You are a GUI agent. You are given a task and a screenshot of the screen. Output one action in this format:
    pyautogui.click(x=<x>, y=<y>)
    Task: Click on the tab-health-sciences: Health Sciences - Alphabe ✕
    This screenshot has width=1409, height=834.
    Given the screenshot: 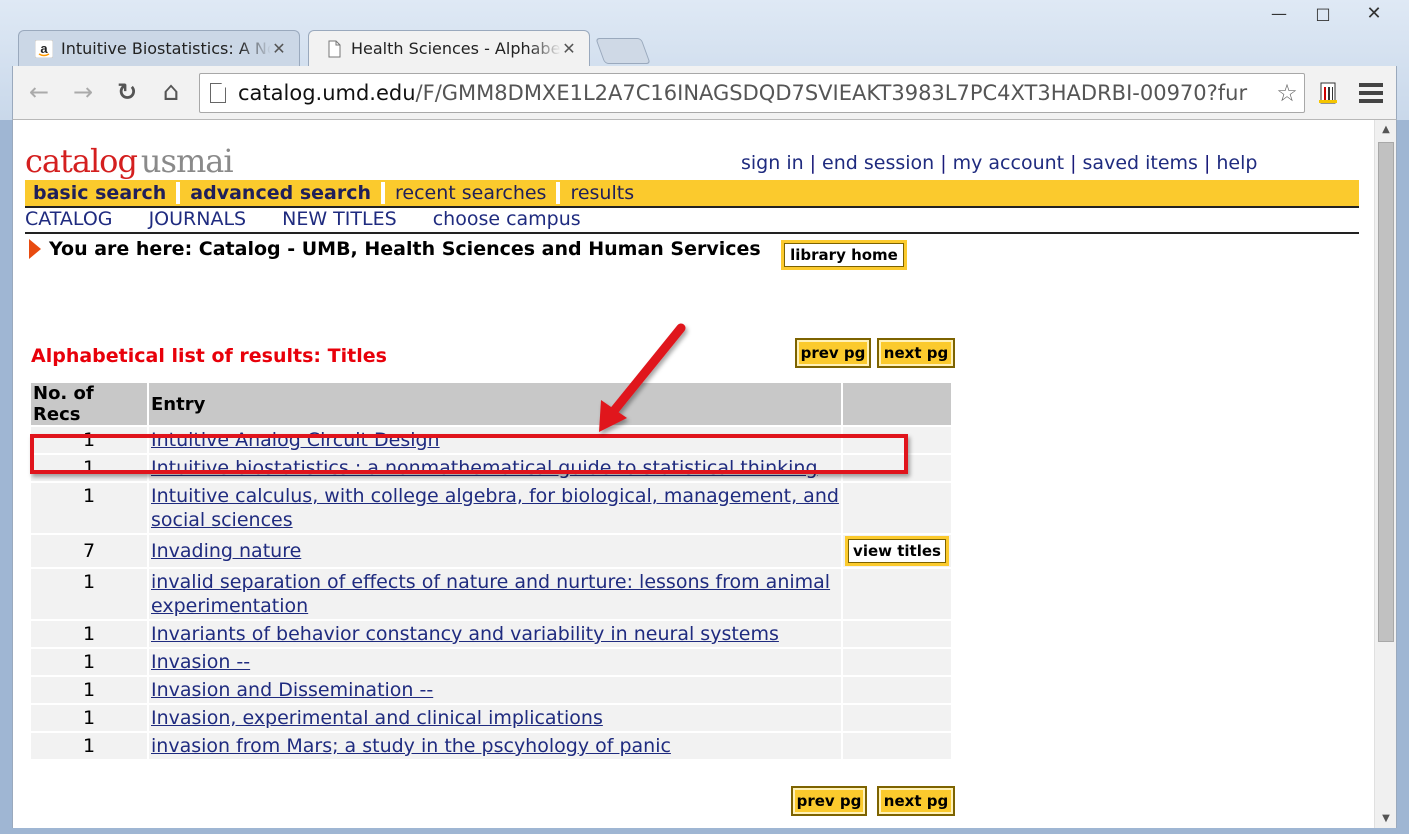 What is the action you would take?
    pyautogui.click(x=449, y=48)
    